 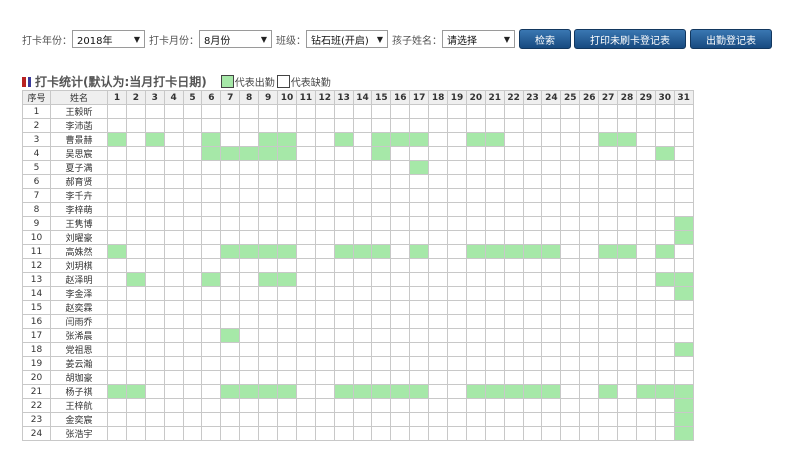 I want to click on column-header-day: 15, so click(x=381, y=97).